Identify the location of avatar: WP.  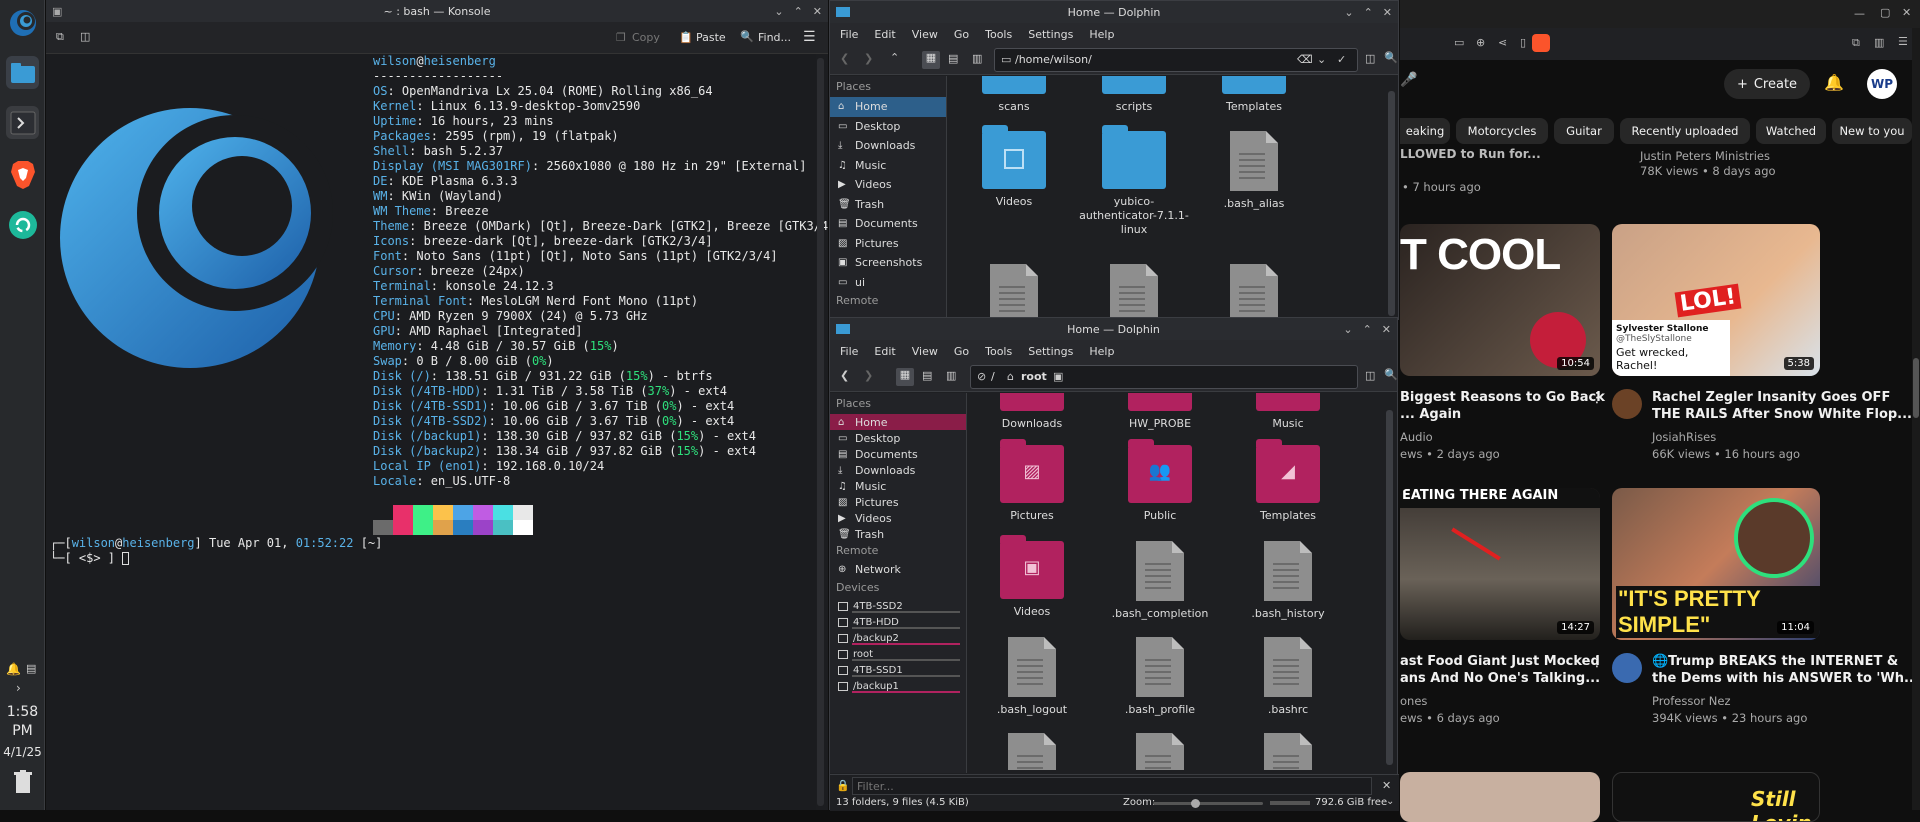
(1882, 84).